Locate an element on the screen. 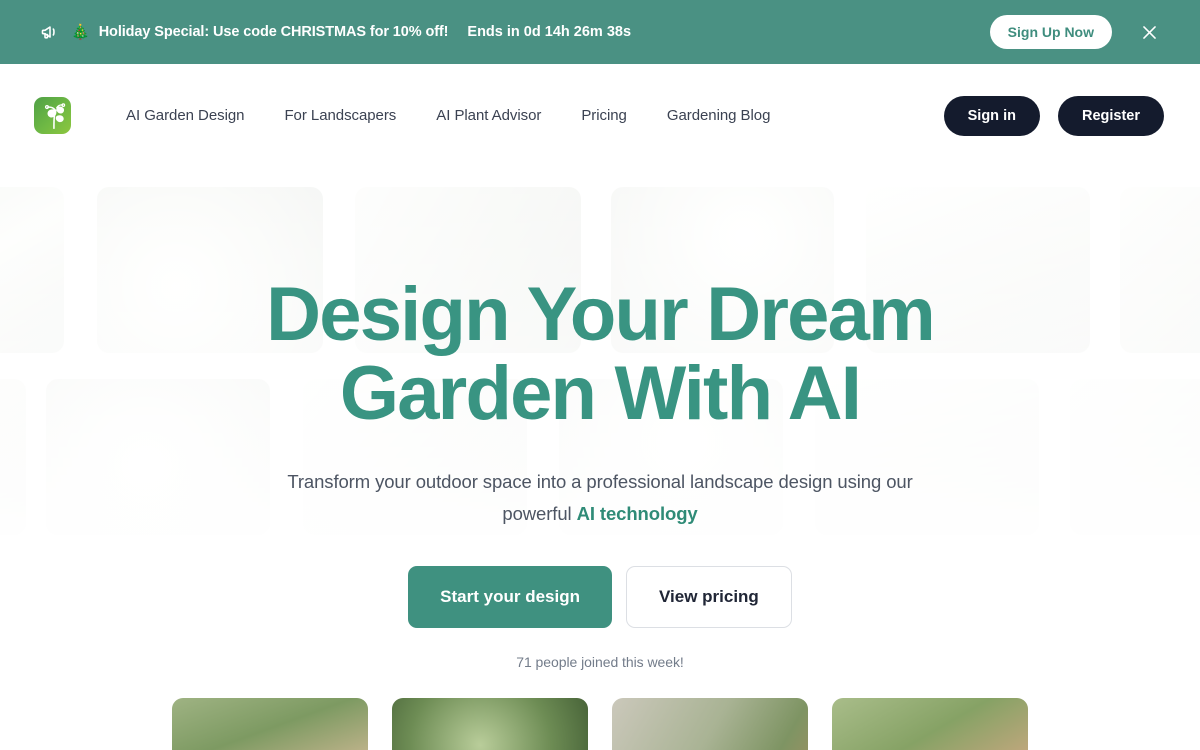 This screenshot has width=1200, height=750. banner-signup-button: Sign Up Now is located at coordinates (1050, 32).